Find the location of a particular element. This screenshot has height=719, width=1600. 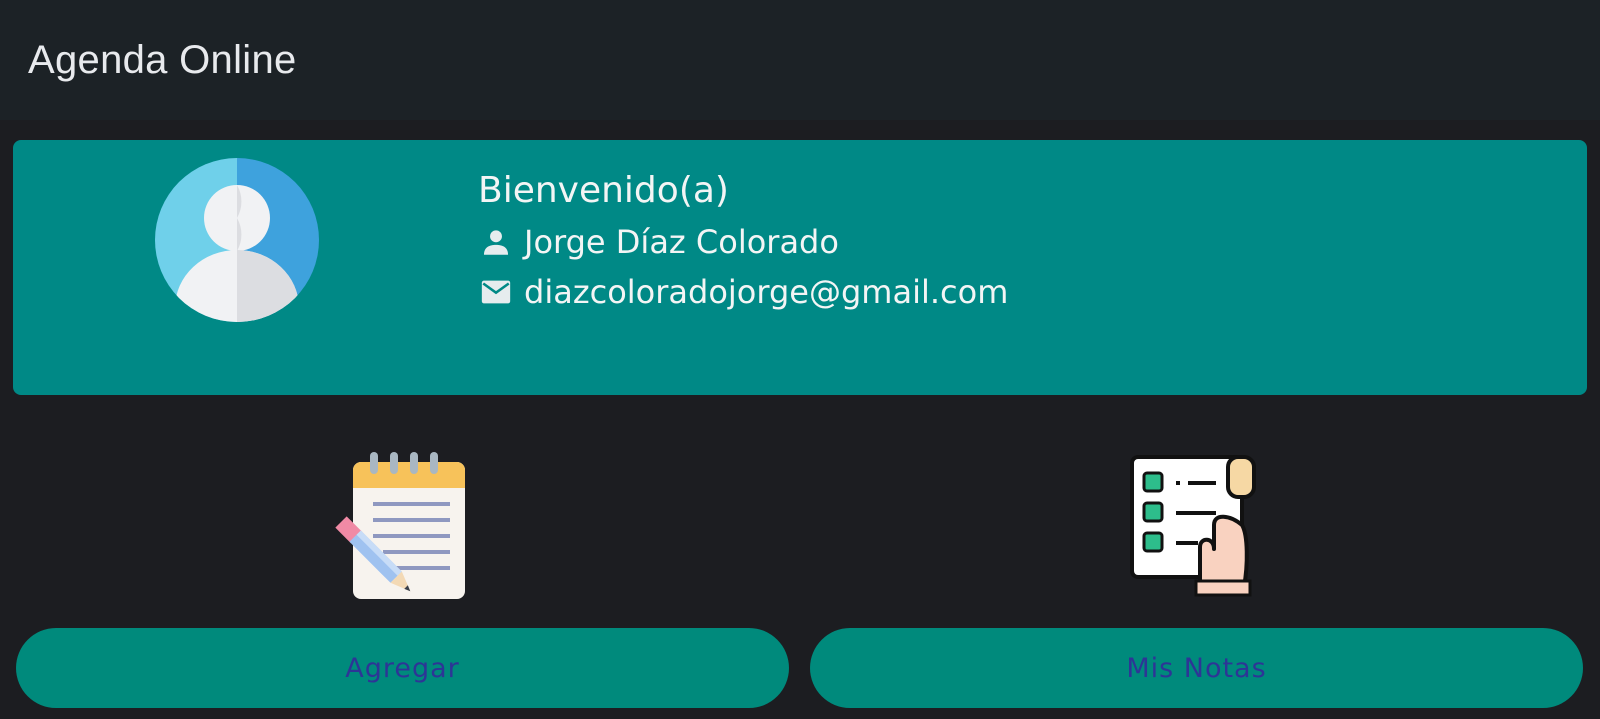

user-avatar-icon is located at coordinates (237, 240).